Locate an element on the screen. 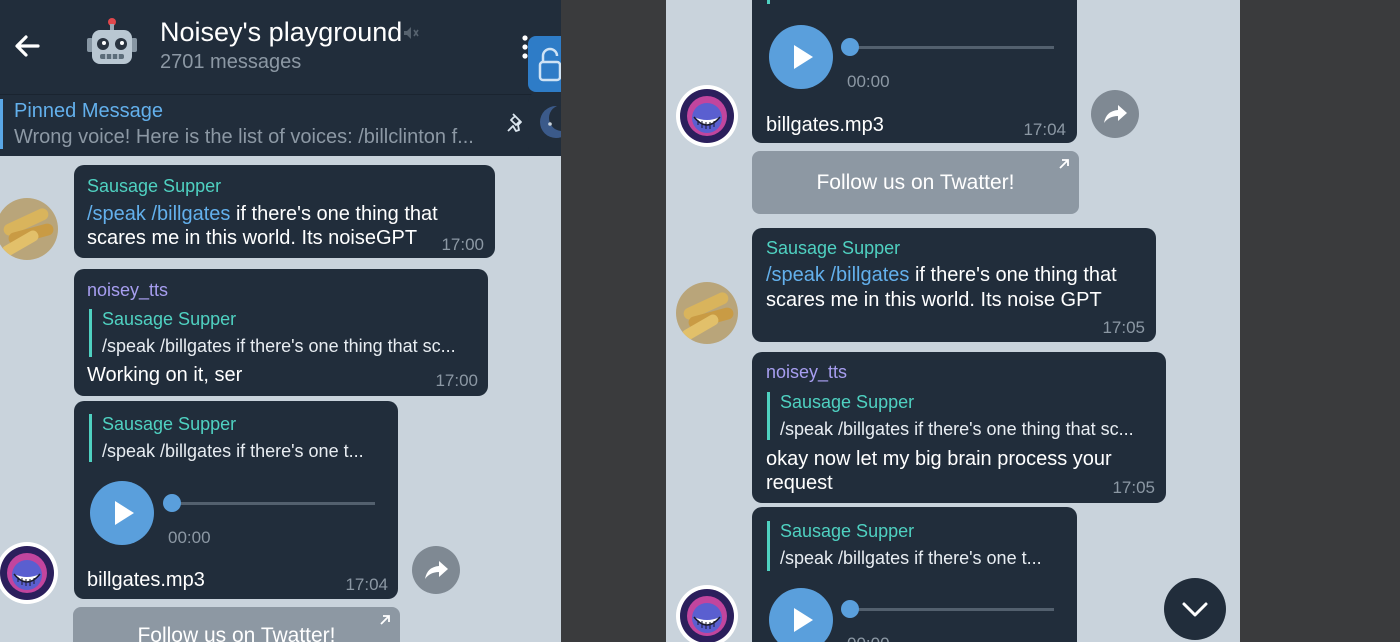 This screenshot has height=642, width=1400. moon-icon is located at coordinates (550, 121).